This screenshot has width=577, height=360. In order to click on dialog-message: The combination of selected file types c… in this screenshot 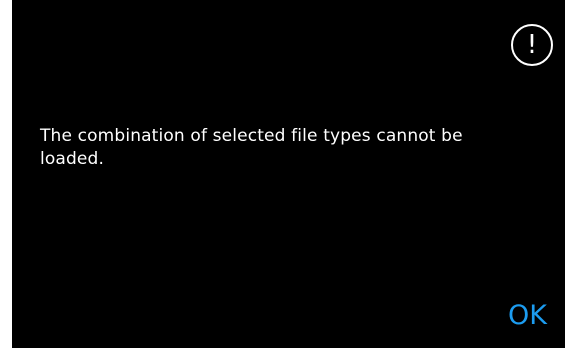, I will do `click(251, 147)`.